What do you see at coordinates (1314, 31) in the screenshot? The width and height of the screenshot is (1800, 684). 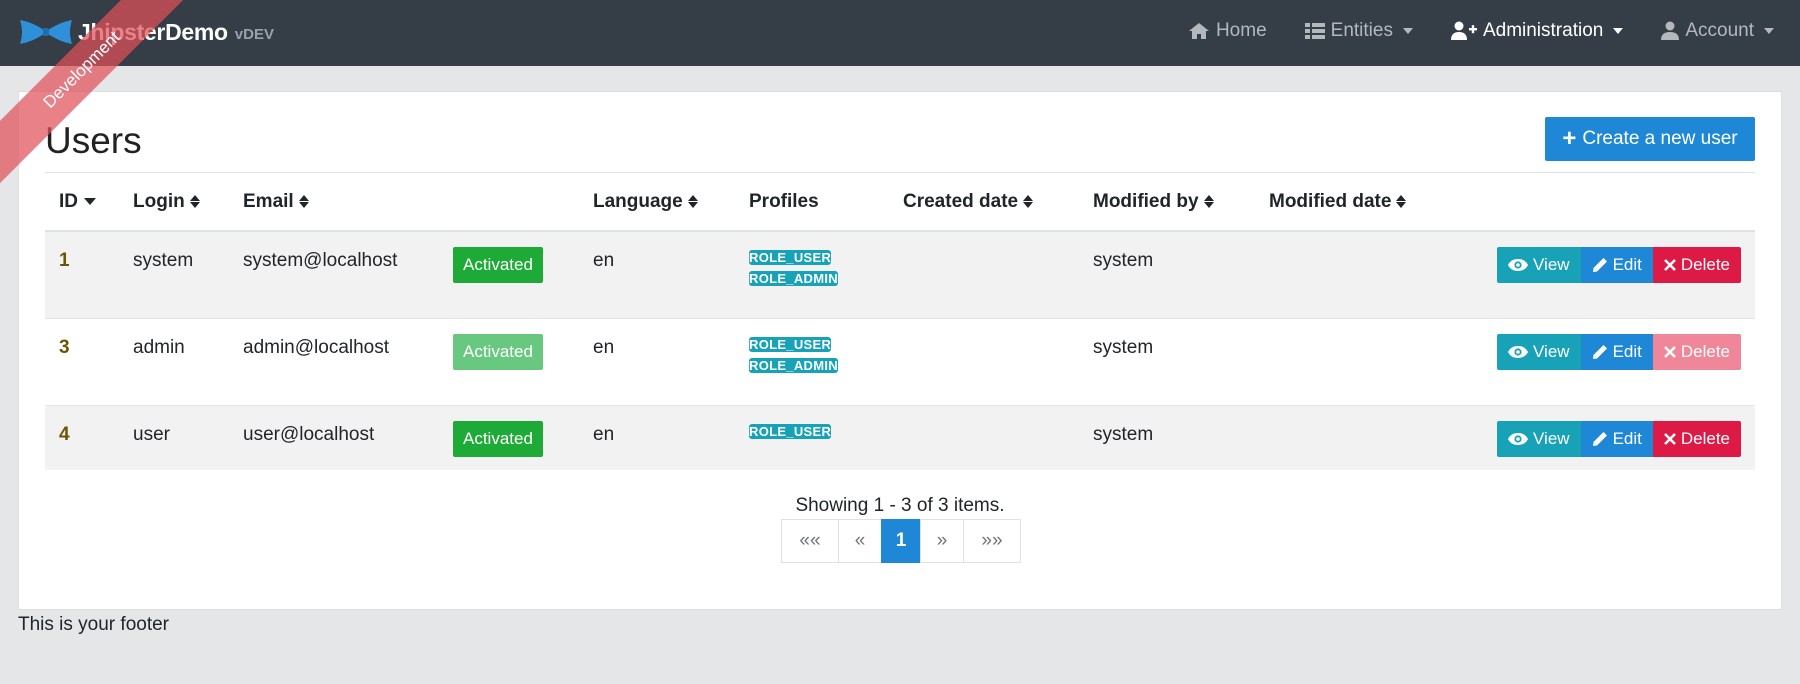 I see `th-list-icon` at bounding box center [1314, 31].